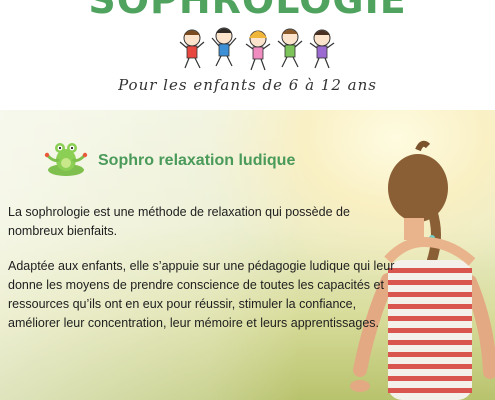 The image size is (495, 400). What do you see at coordinates (66, 159) in the screenshot?
I see `meditating-frog-icon` at bounding box center [66, 159].